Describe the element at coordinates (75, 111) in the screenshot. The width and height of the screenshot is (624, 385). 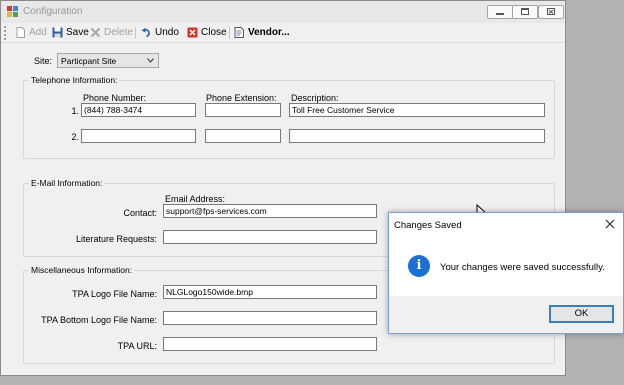
I see `phone-row-index: 1.` at that location.